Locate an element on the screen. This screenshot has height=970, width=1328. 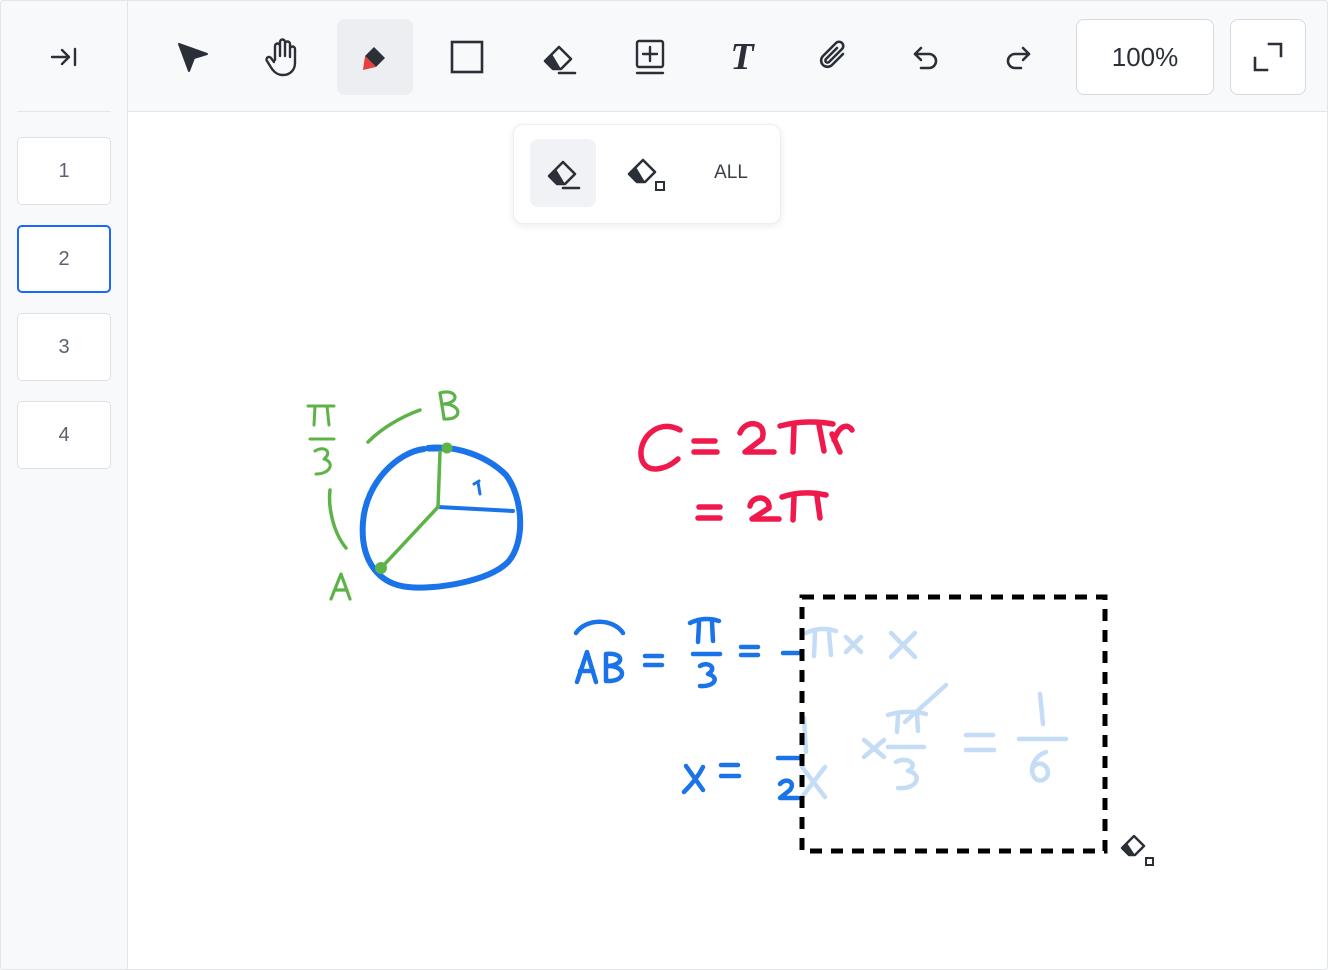
hand-icon is located at coordinates (281, 57).